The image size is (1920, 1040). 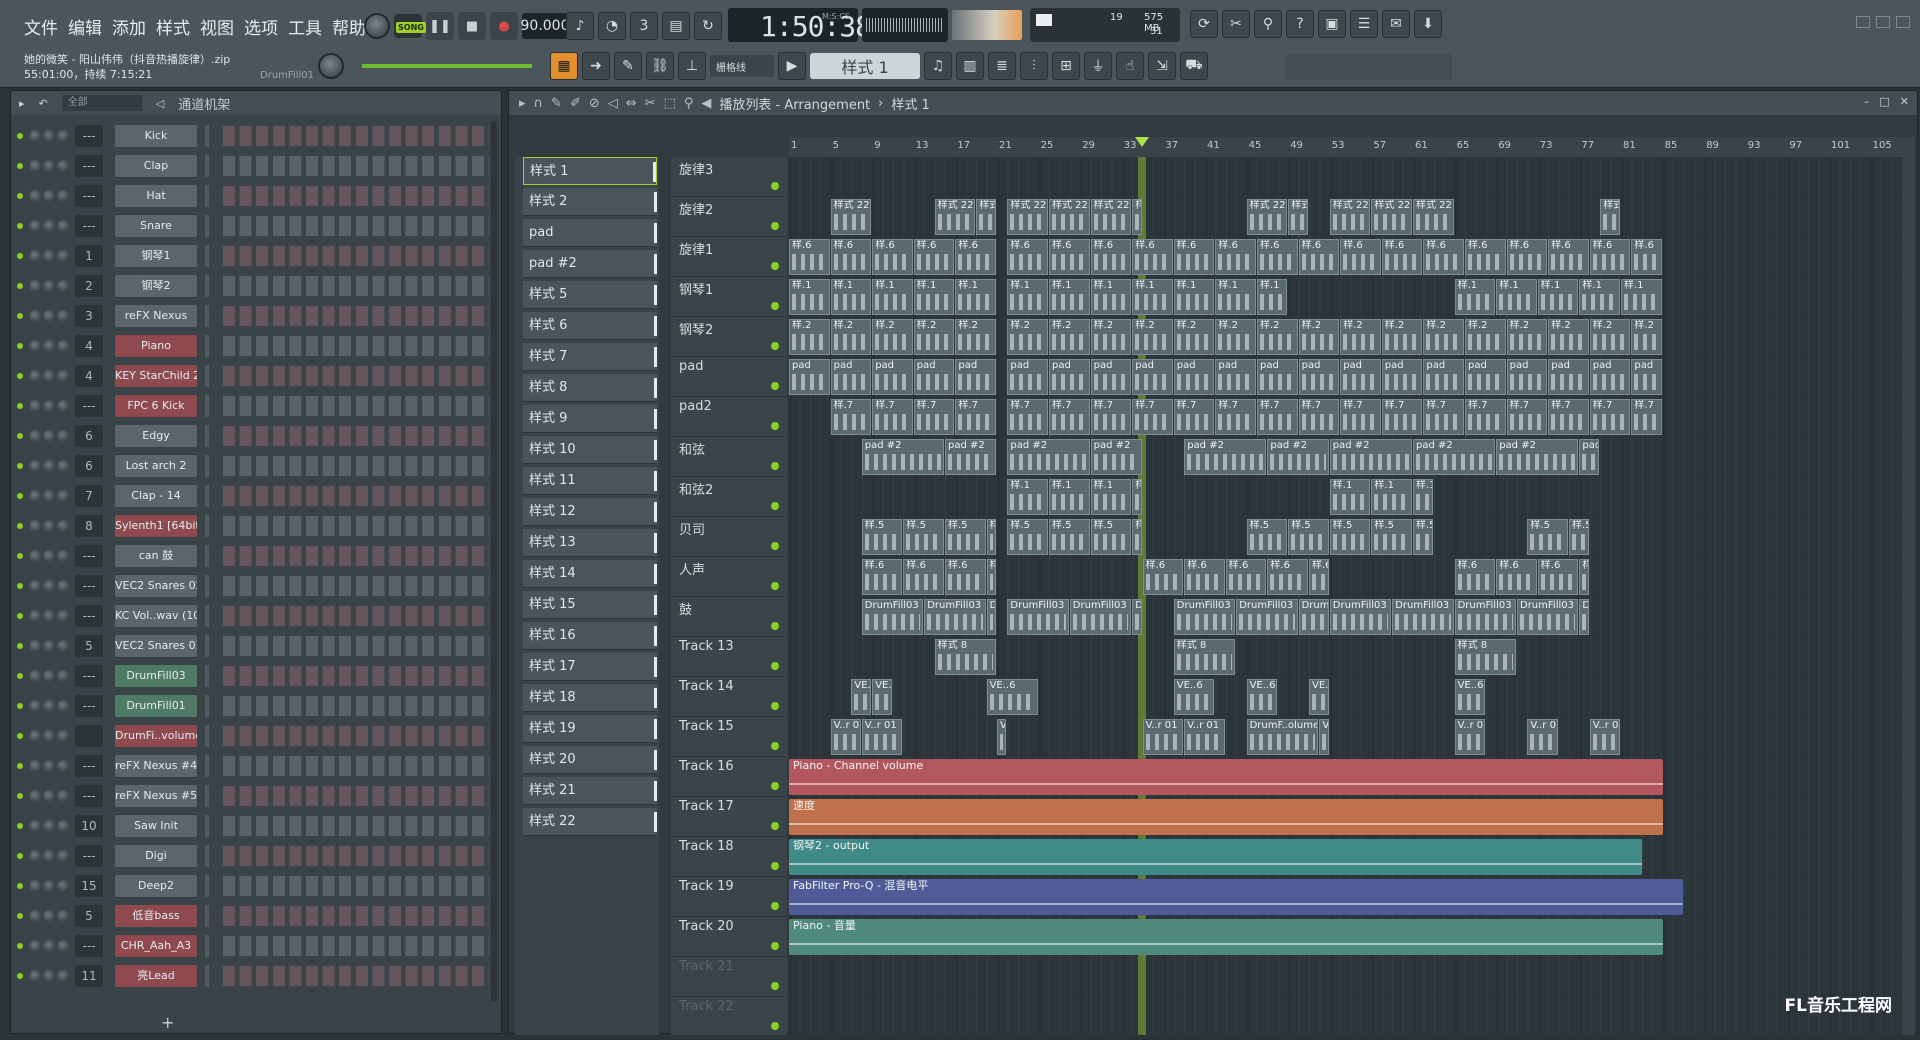 I want to click on loop-record-button: ↻, so click(x=708, y=26).